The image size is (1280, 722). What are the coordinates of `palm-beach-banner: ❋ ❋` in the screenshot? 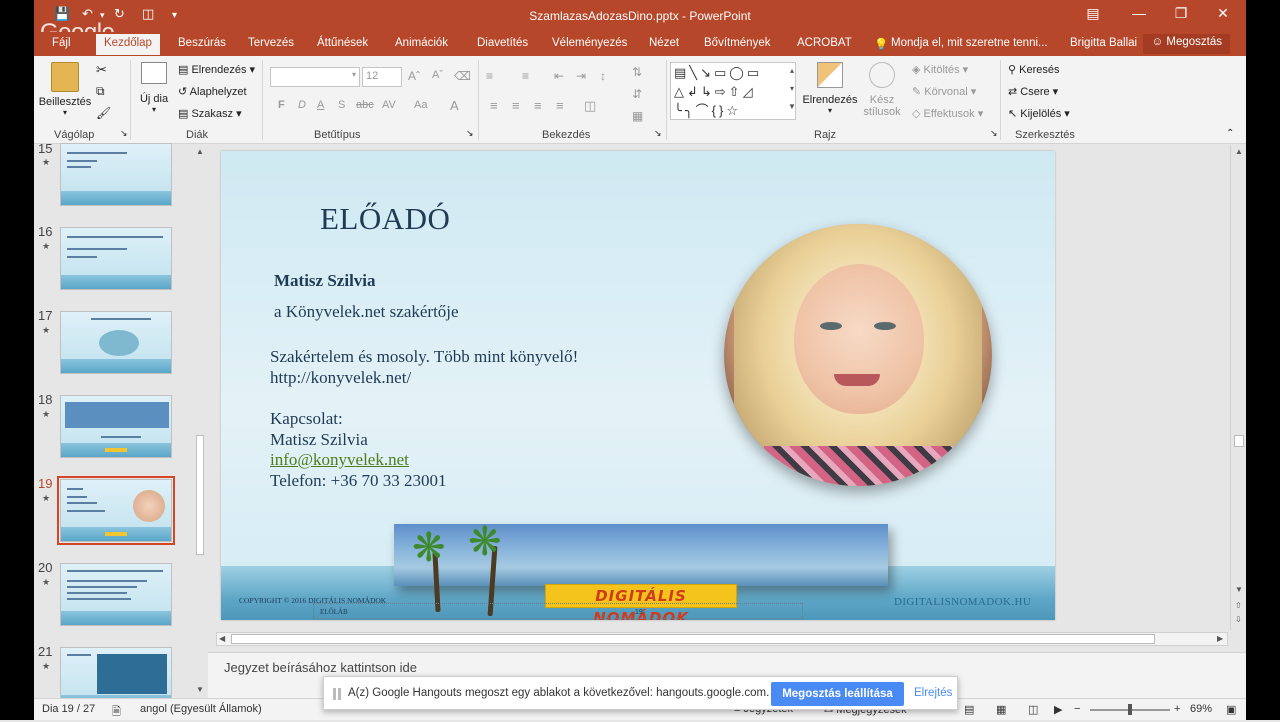 It's located at (641, 569).